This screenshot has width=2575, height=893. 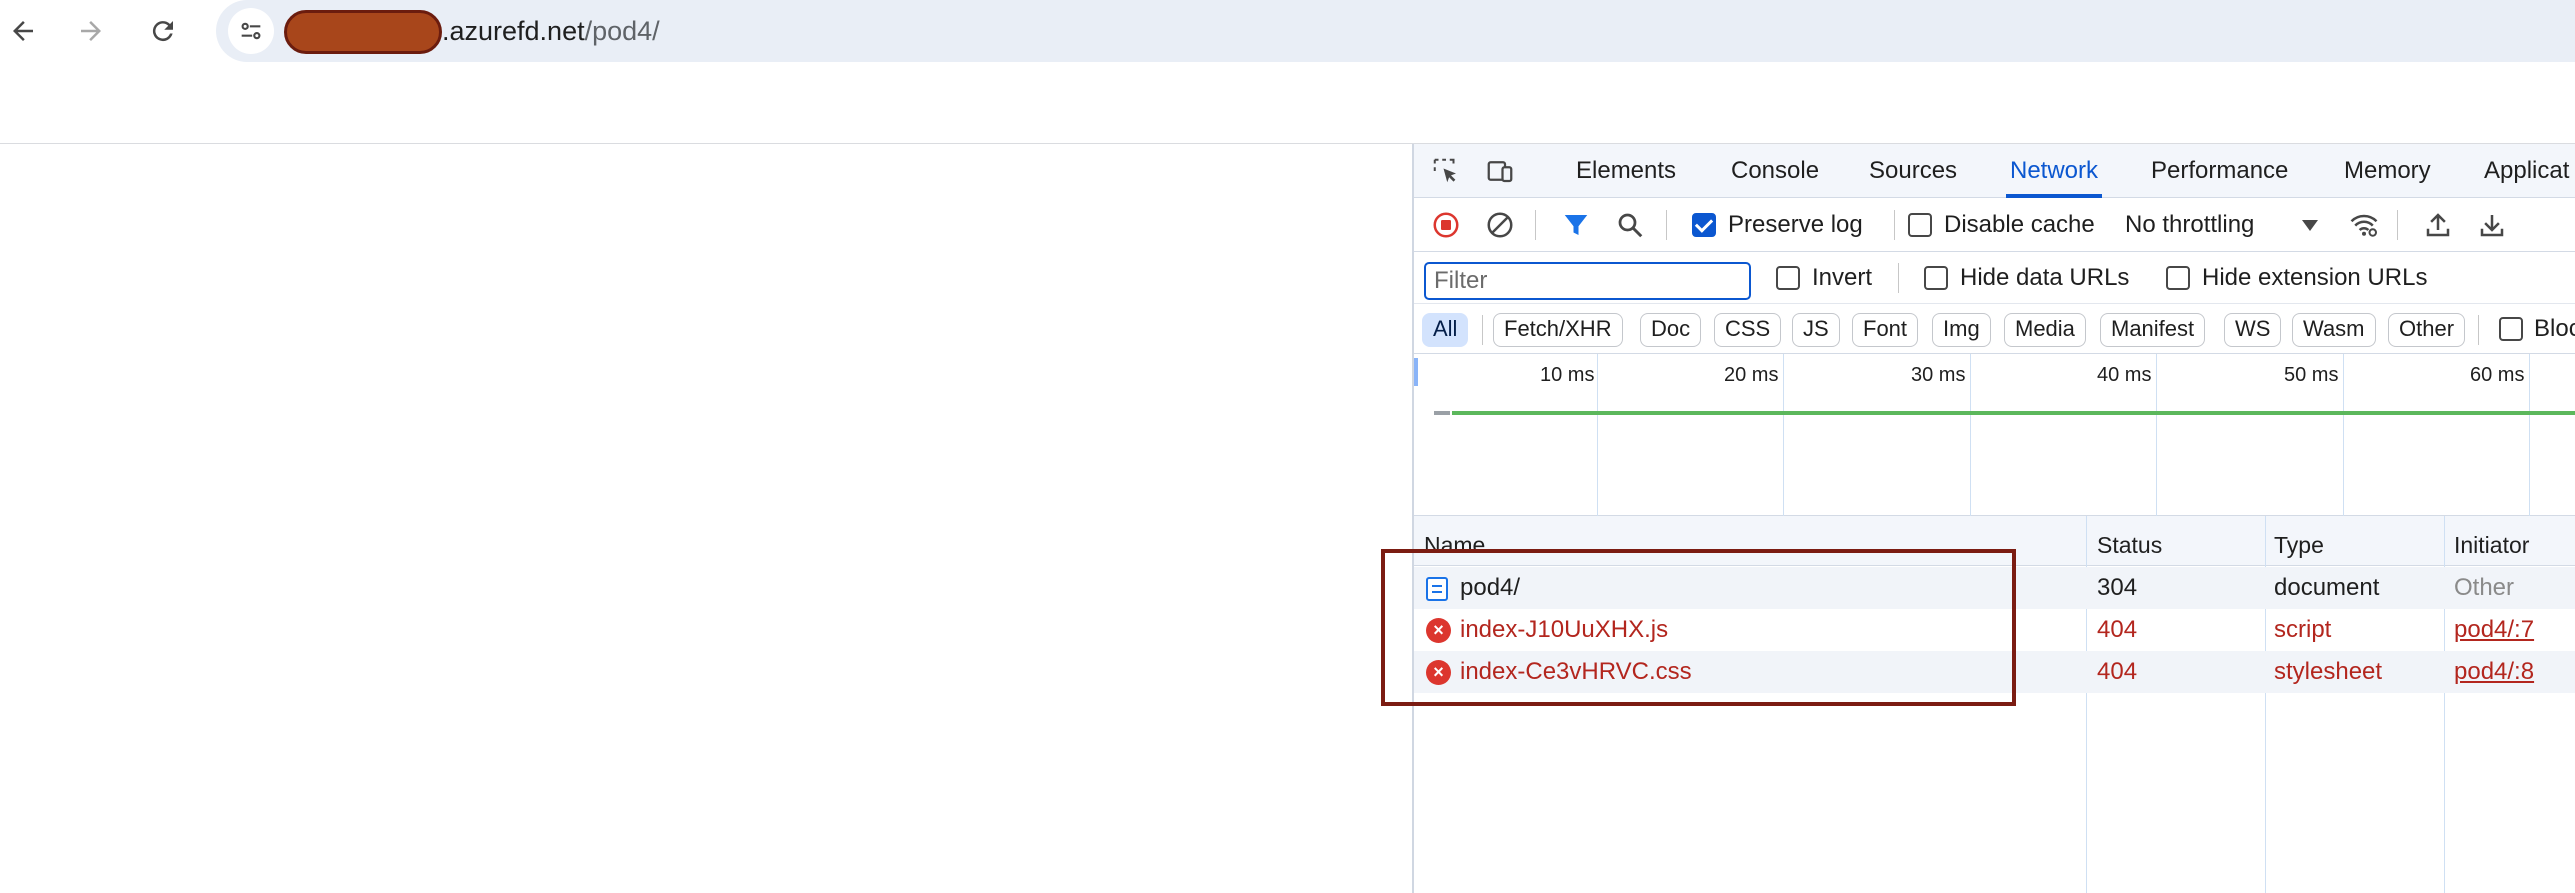 What do you see at coordinates (2045, 277) in the screenshot?
I see `hide-data-urls-label: Hide data URLs` at bounding box center [2045, 277].